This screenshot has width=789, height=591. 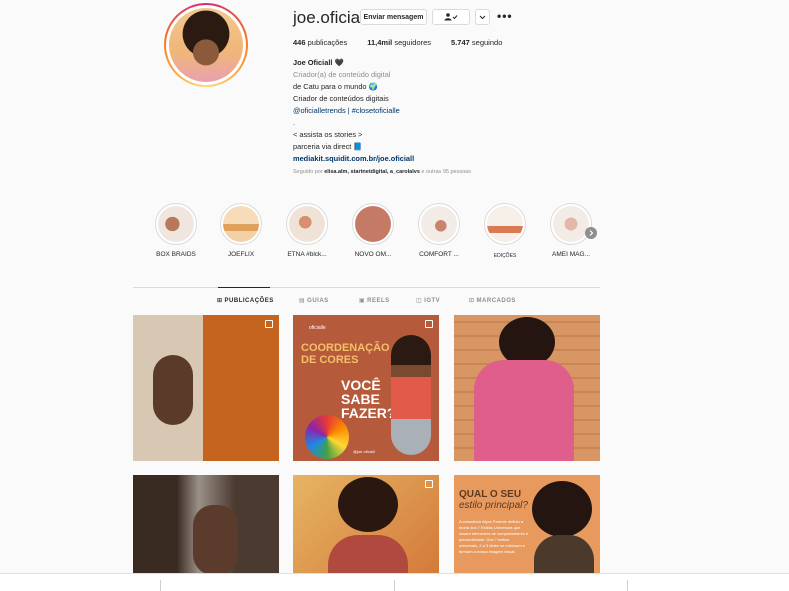 I want to click on more-options-button: •••, so click(x=505, y=16).